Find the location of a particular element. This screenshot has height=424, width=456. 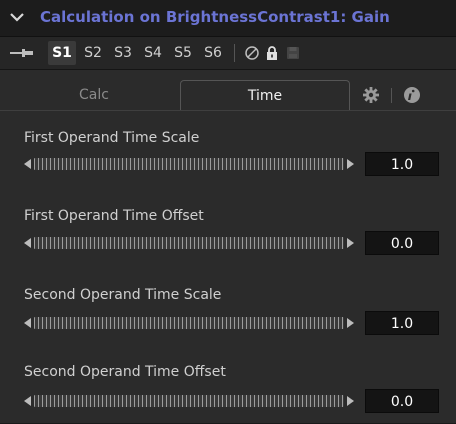

control-label: Second Operand Time Scale is located at coordinates (123, 295).